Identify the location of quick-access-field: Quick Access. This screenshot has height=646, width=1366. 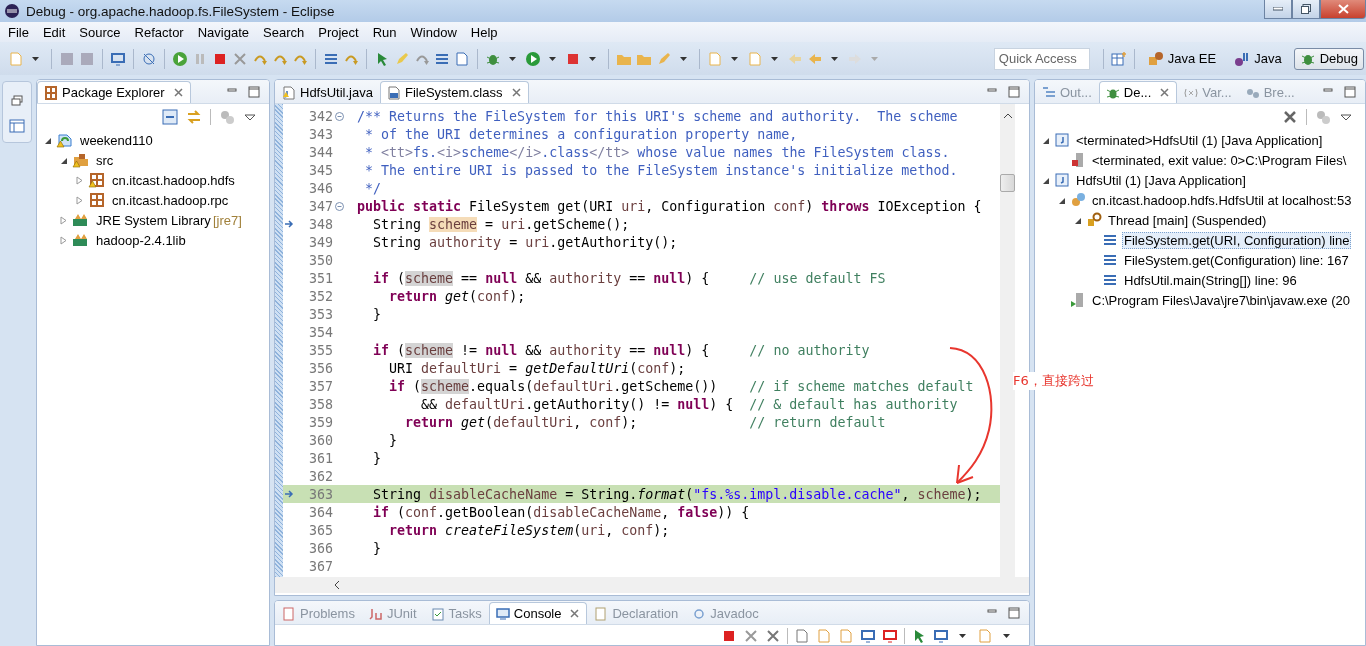
(1041, 58).